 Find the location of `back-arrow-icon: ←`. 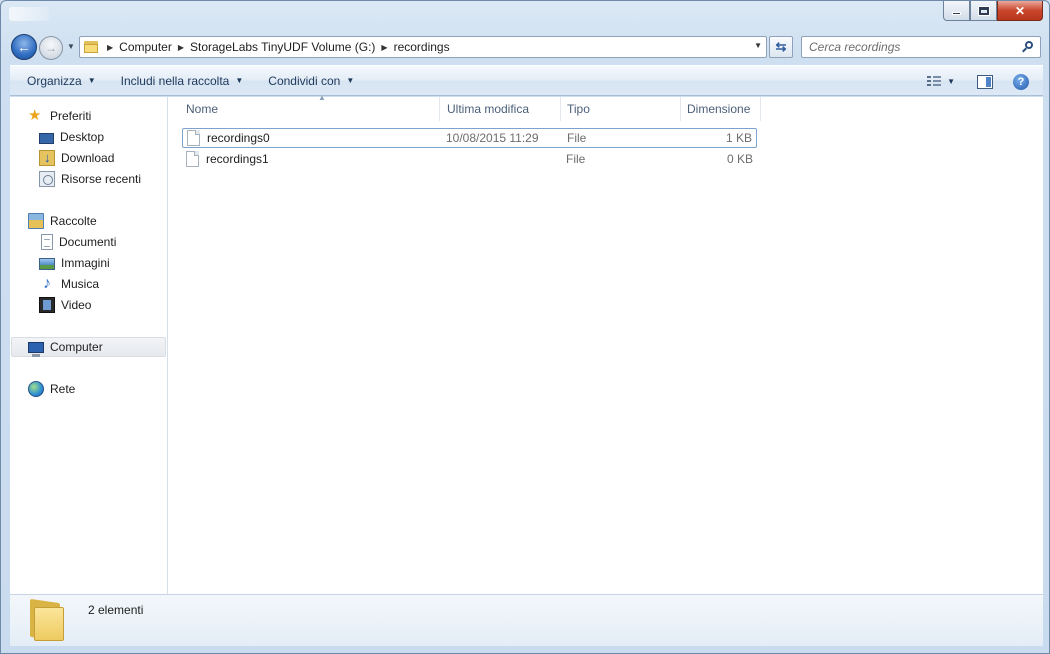

back-arrow-icon: ← is located at coordinates (24, 47).